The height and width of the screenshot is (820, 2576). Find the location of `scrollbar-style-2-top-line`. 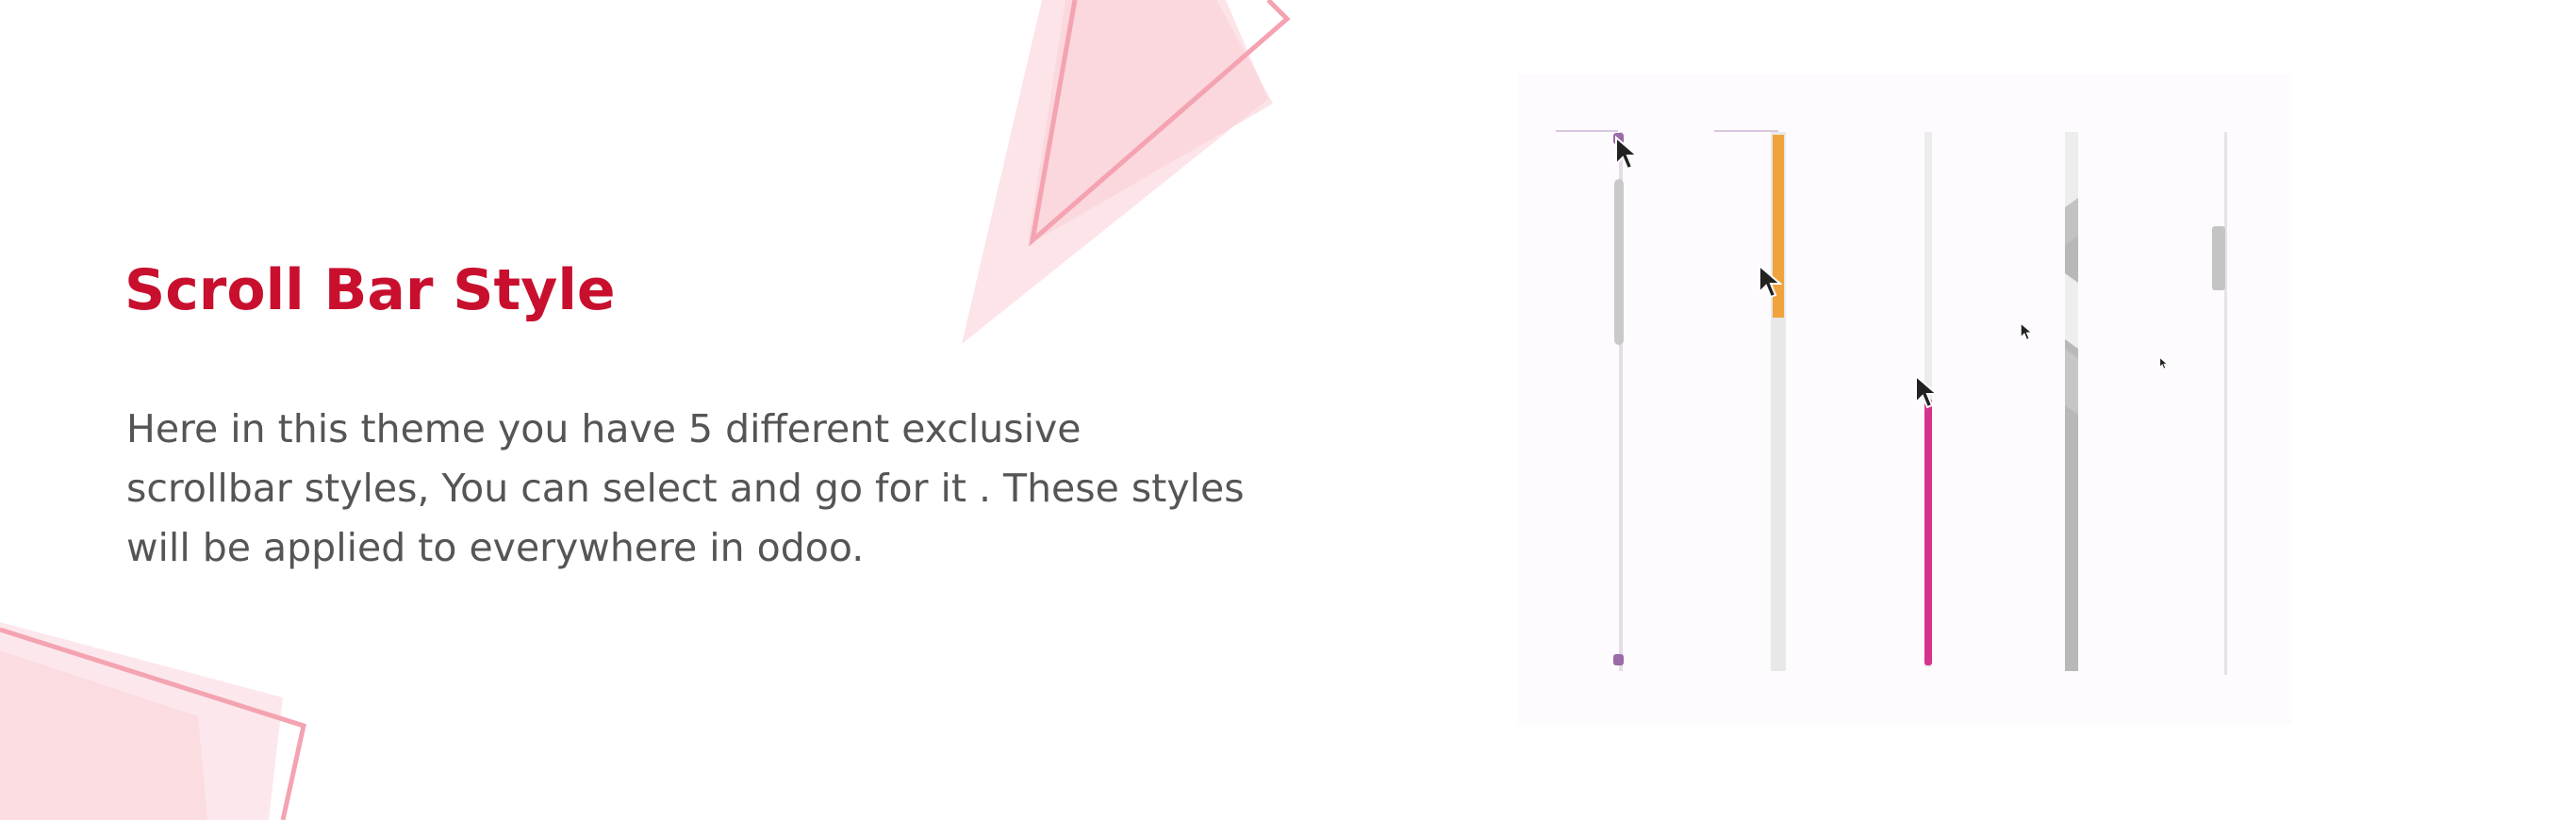

scrollbar-style-2-top-line is located at coordinates (1746, 131).